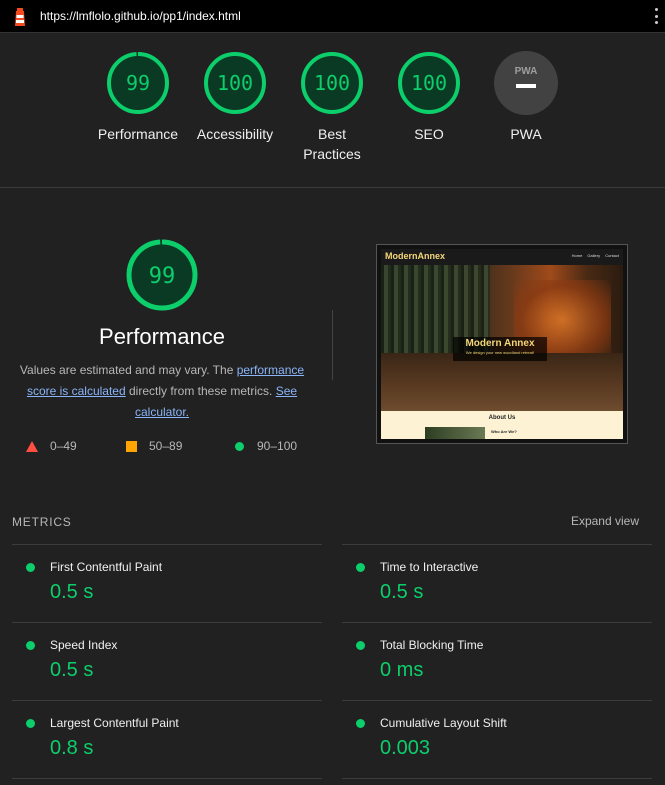 The width and height of the screenshot is (665, 785). I want to click on gauge-pwa: PWA PWA, so click(526, 97).